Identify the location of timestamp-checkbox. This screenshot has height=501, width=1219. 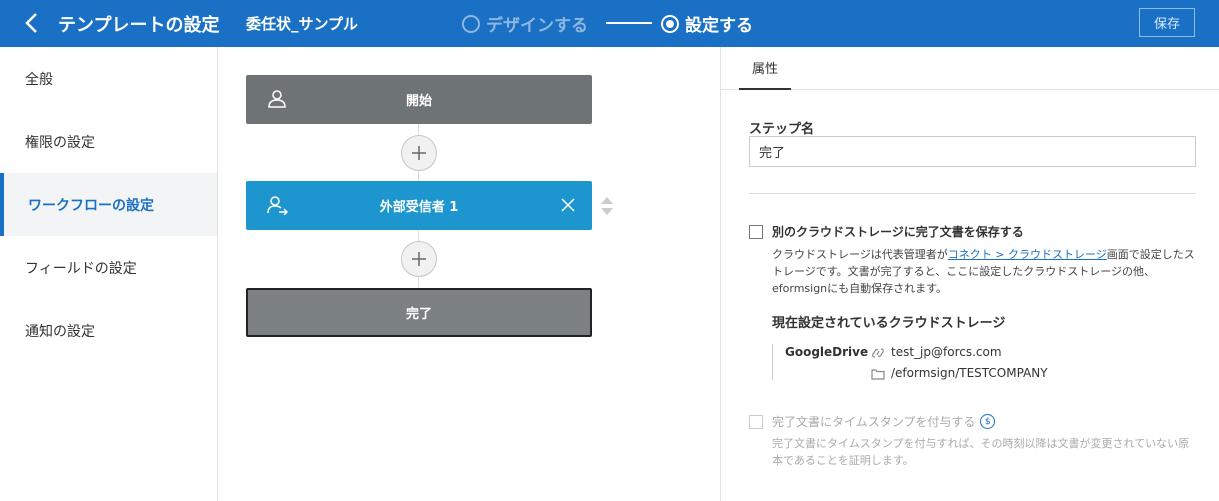
(756, 422).